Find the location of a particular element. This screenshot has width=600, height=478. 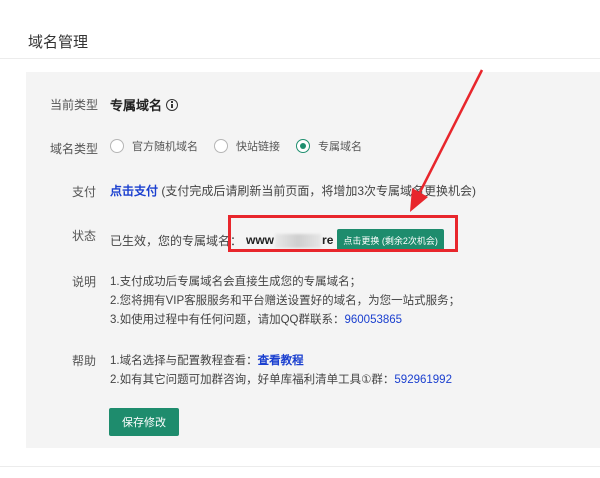

description-line-3-text: 3.如使用过程中有任何问题，请加QQ群联系： is located at coordinates (227, 320).